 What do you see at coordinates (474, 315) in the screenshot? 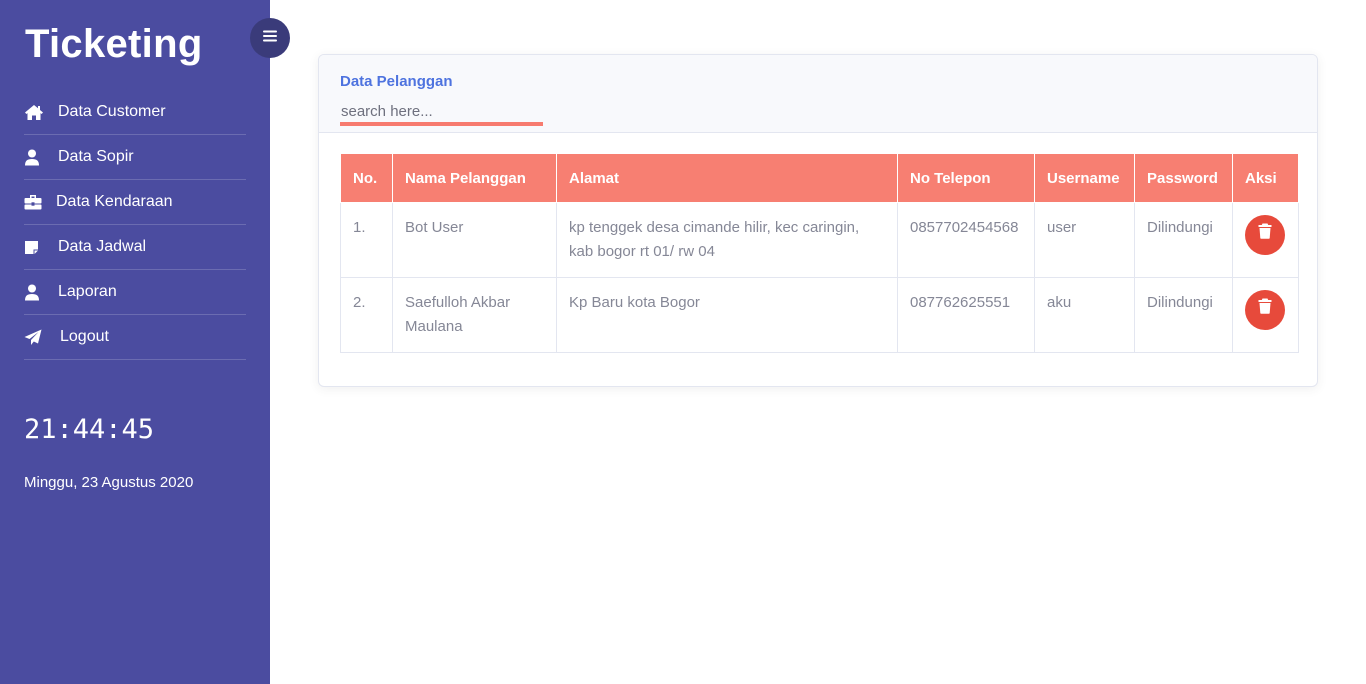
I see `cell-nama: Saefulloh Akbar Maulana` at bounding box center [474, 315].